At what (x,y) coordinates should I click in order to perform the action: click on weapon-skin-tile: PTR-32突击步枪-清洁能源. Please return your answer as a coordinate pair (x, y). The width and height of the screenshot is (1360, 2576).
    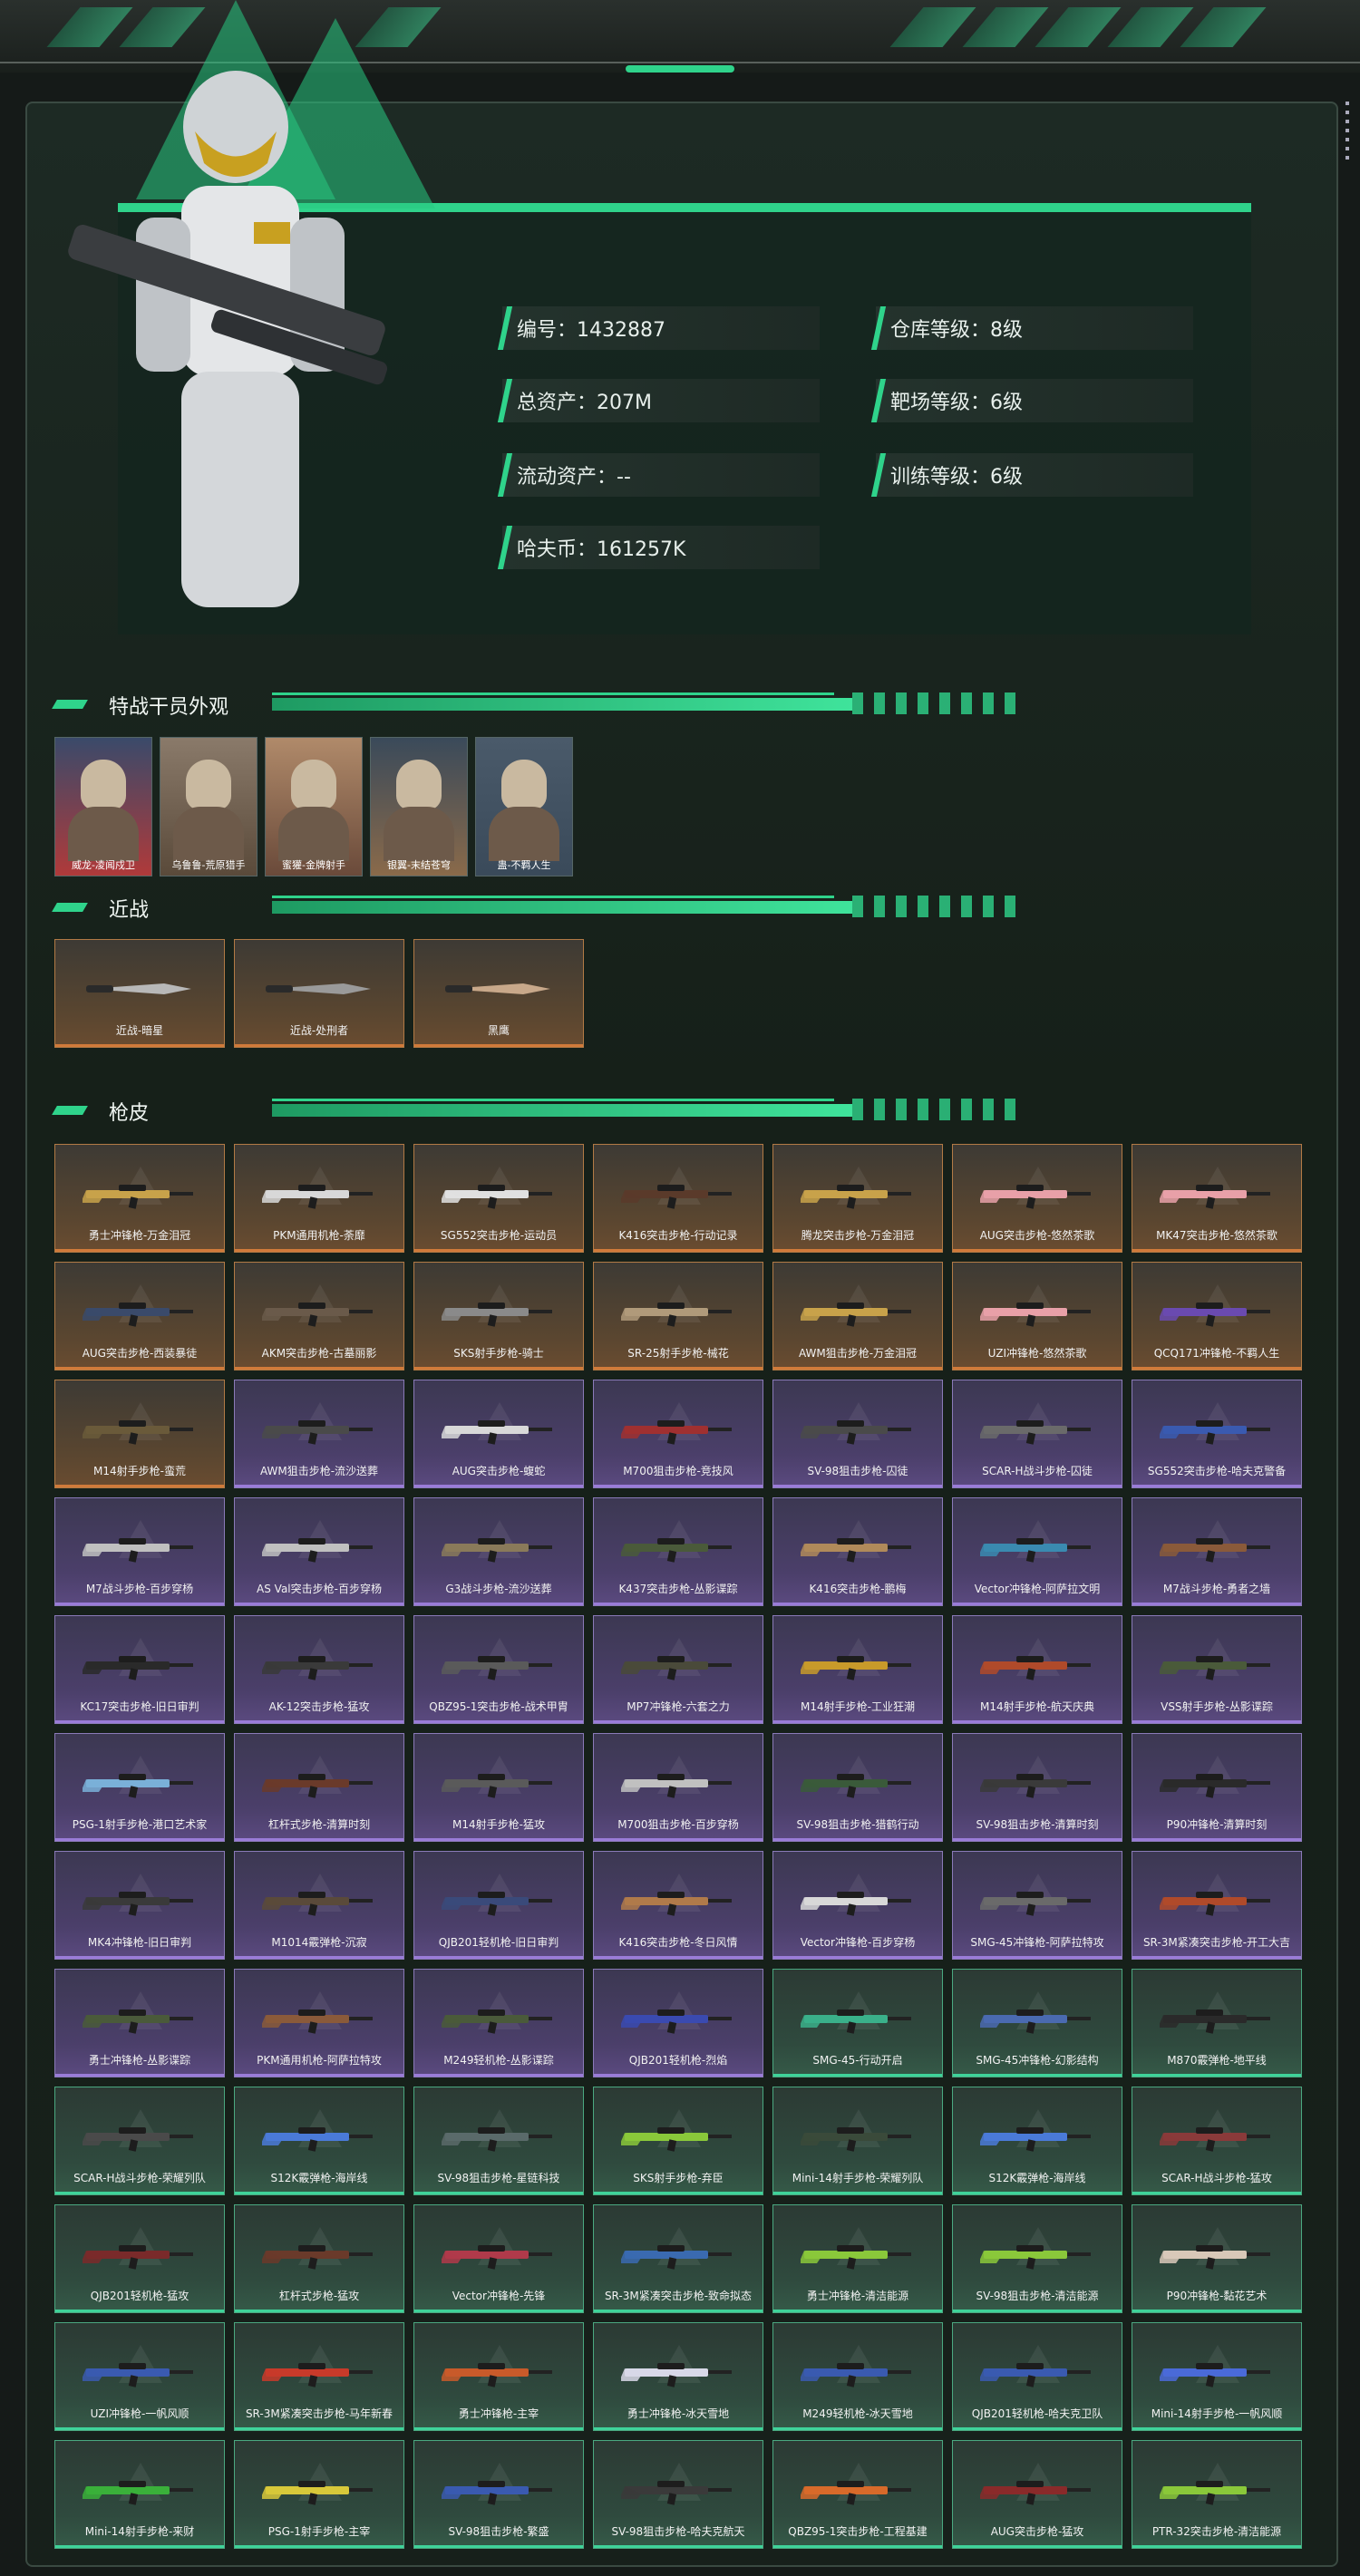
    Looking at the image, I should click on (1217, 2494).